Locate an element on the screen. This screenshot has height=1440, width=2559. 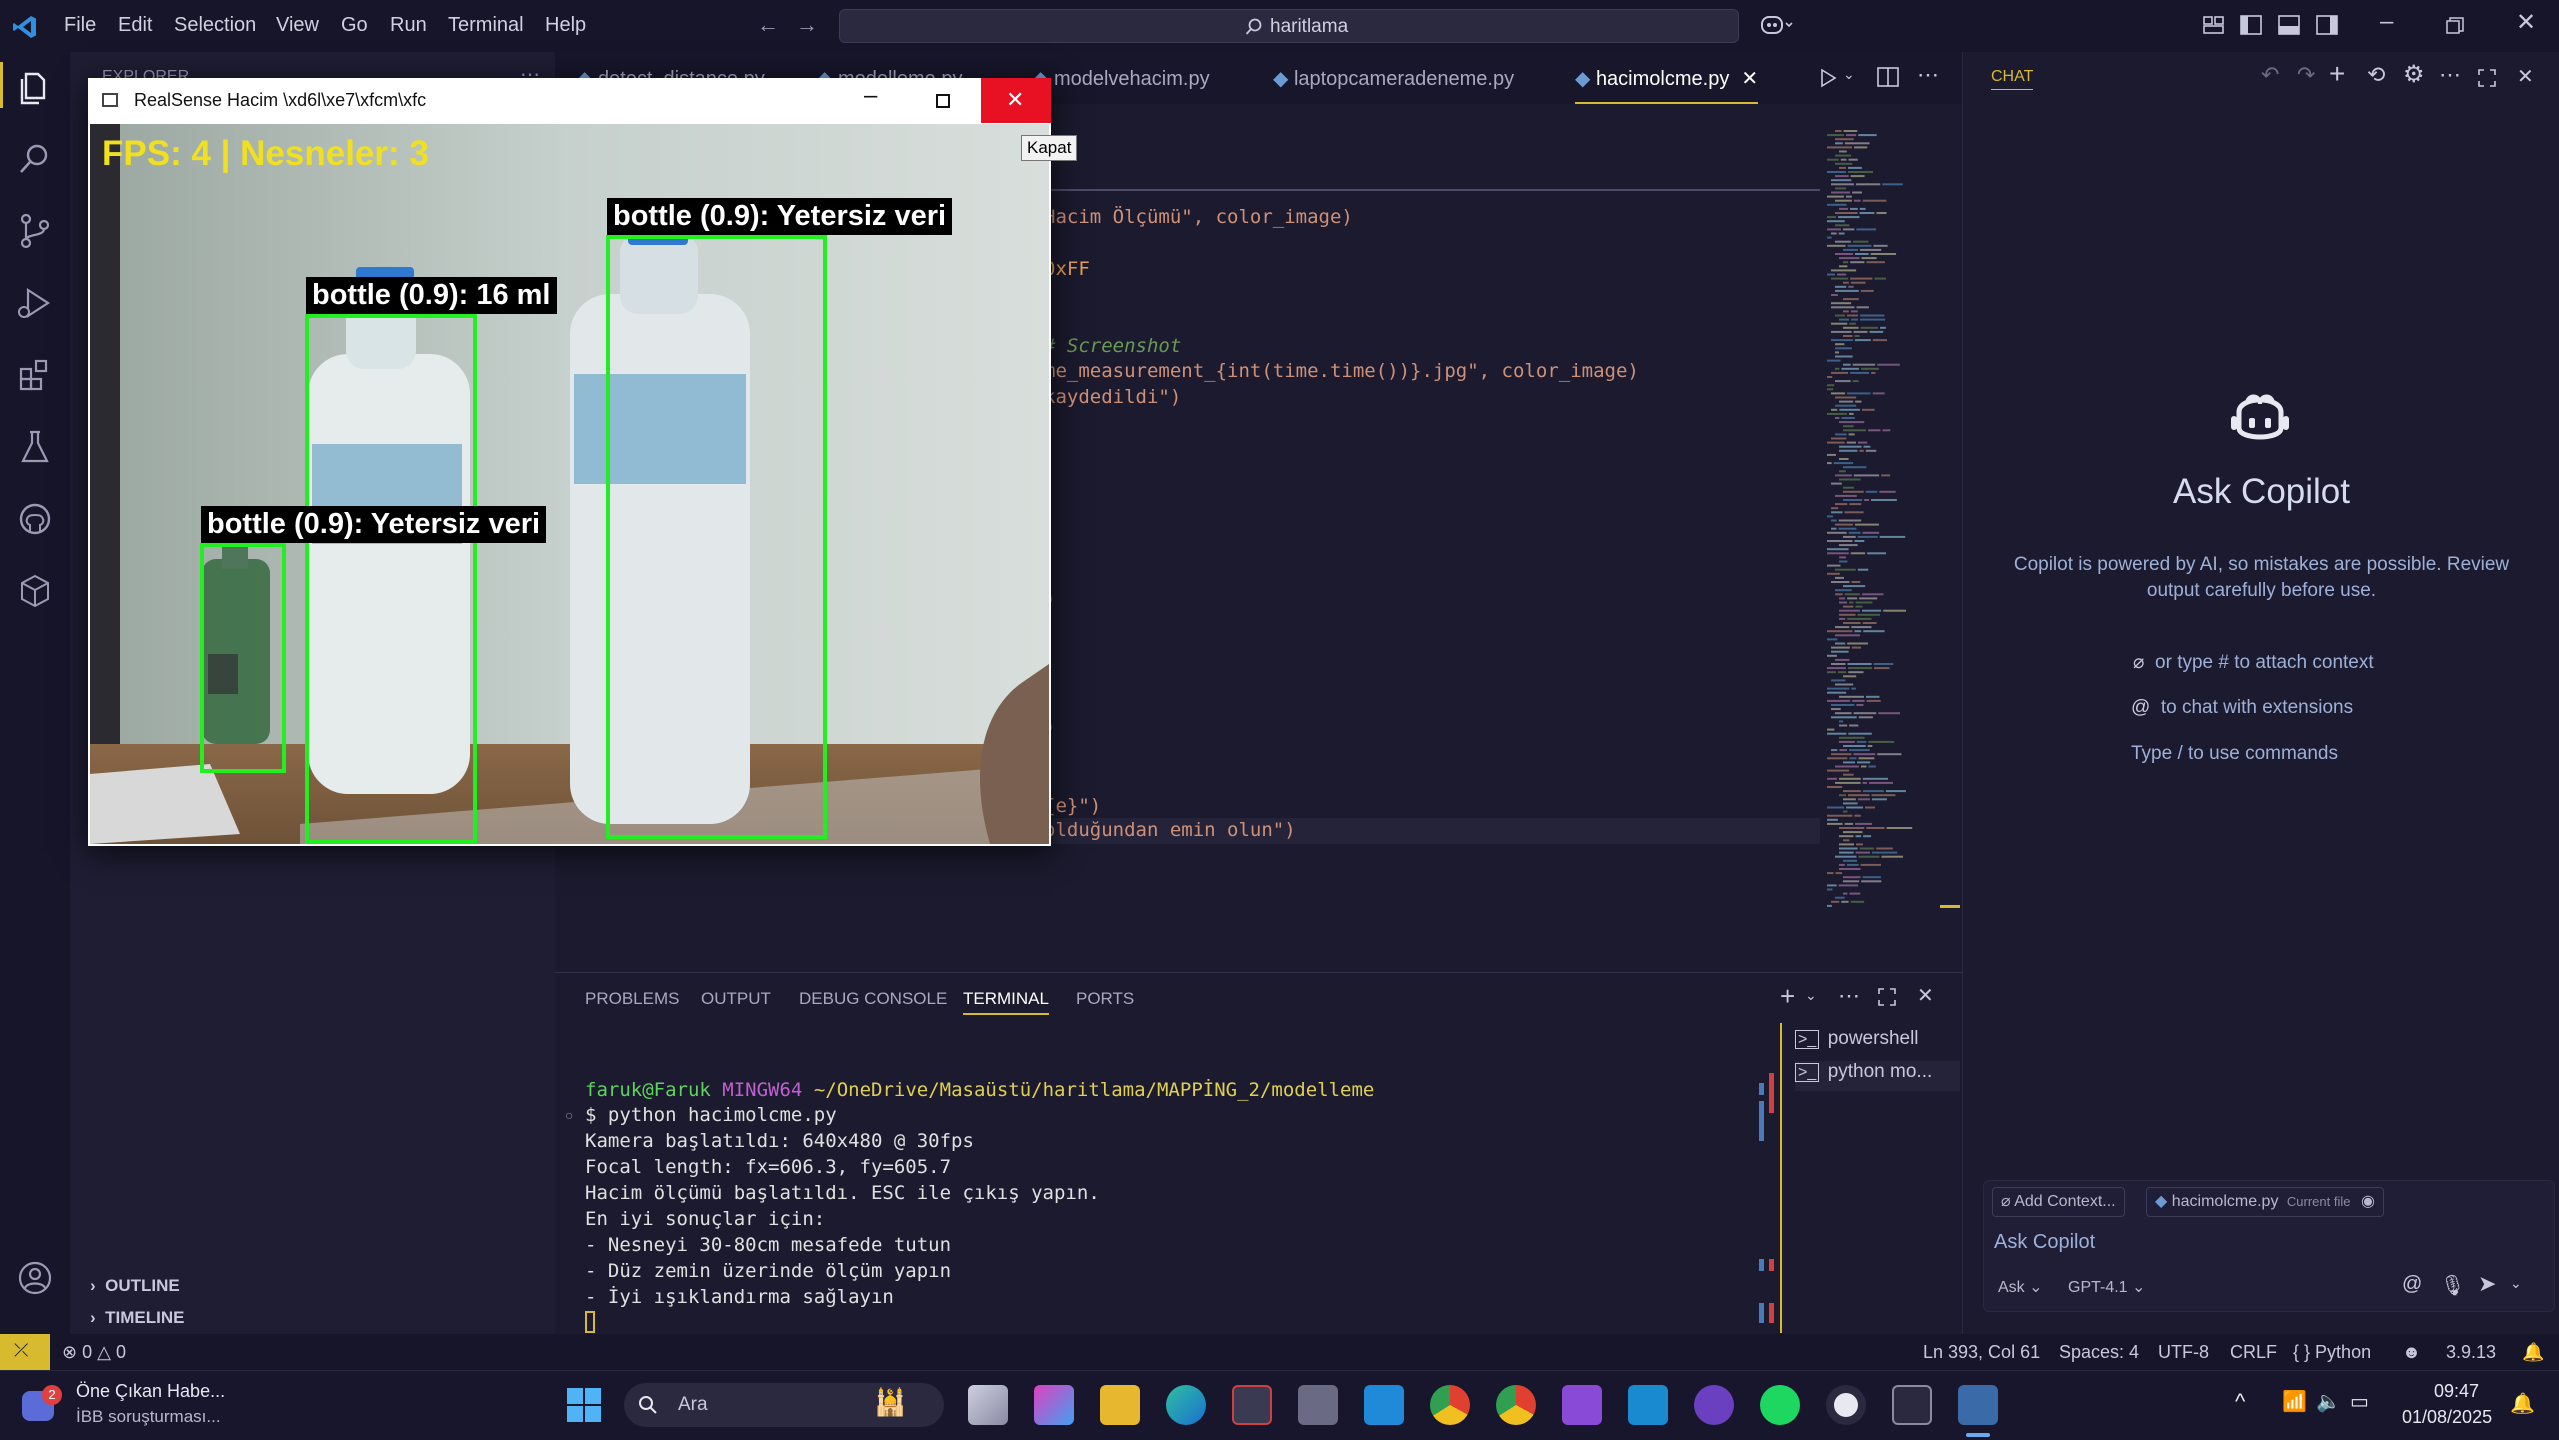
send-dropdown-icon: ⌄ is located at coordinates (2516, 1283).